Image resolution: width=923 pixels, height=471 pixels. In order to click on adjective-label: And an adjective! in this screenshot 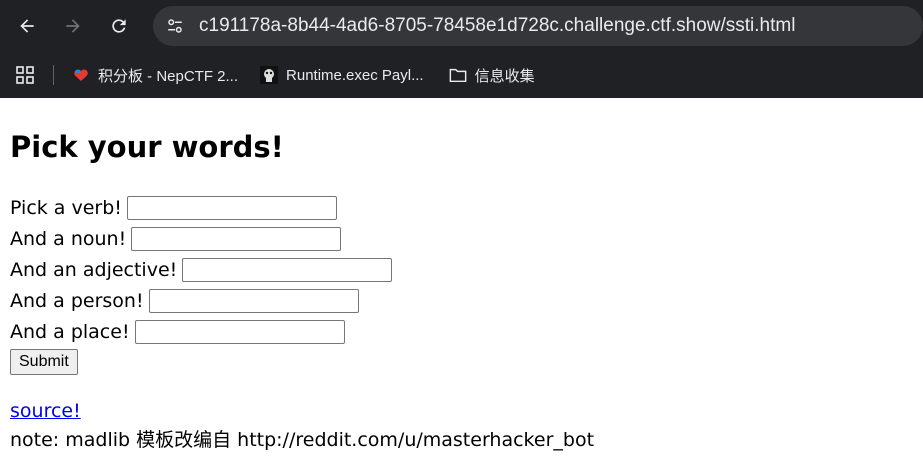, I will do `click(94, 269)`.